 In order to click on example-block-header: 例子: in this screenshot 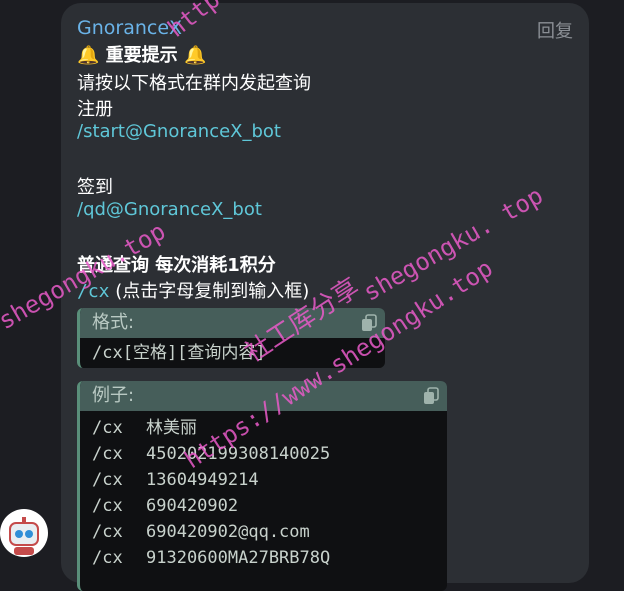, I will do `click(263, 396)`.